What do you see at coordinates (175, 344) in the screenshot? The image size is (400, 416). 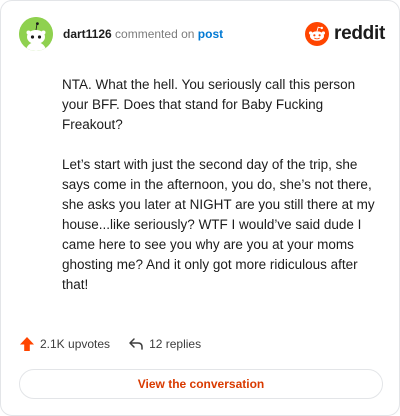 I see `reply-count: 12 replies` at bounding box center [175, 344].